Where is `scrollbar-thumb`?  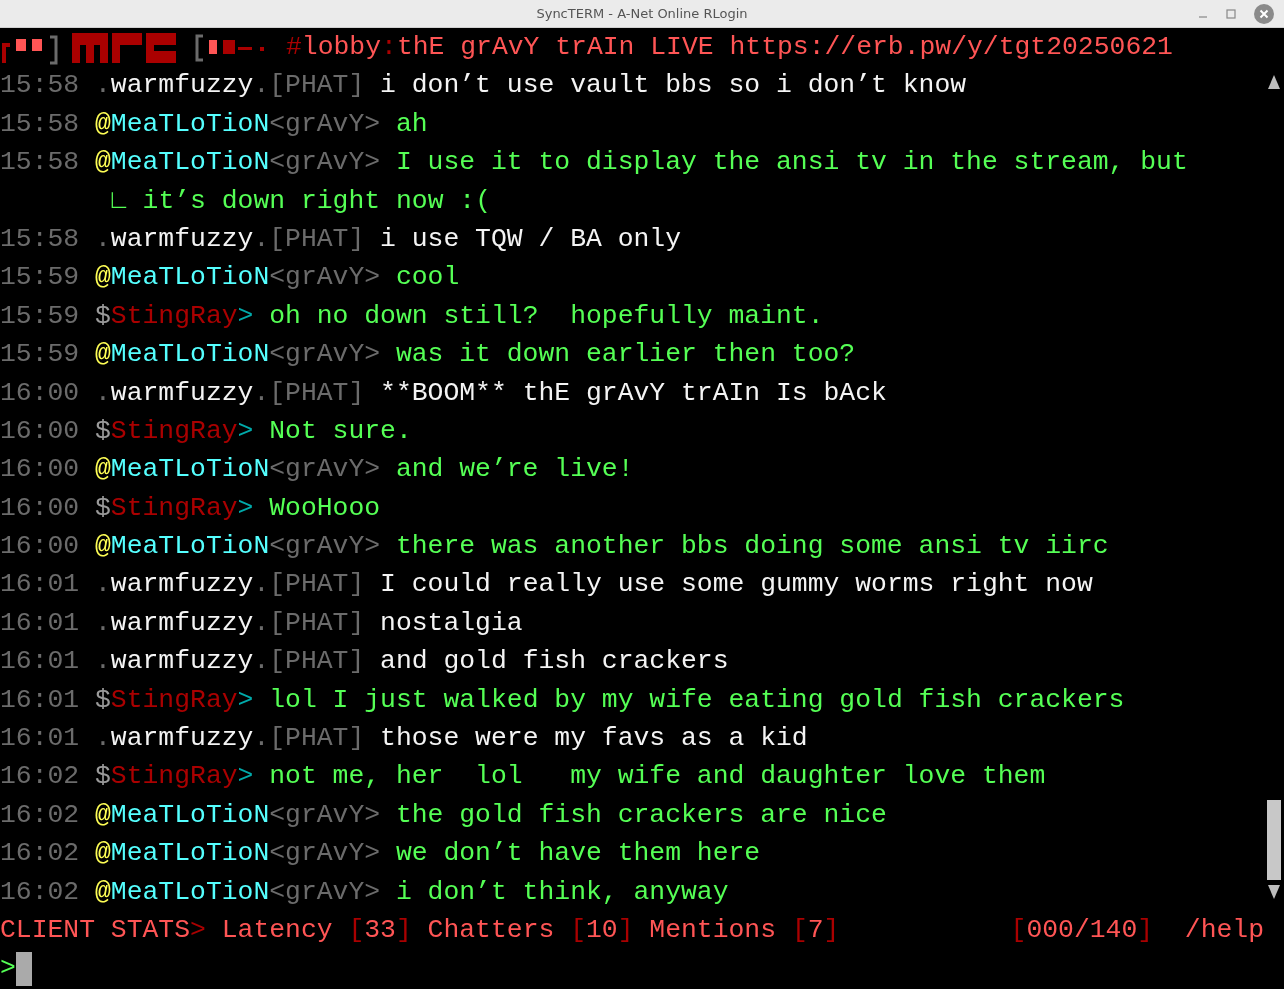 scrollbar-thumb is located at coordinates (1274, 840).